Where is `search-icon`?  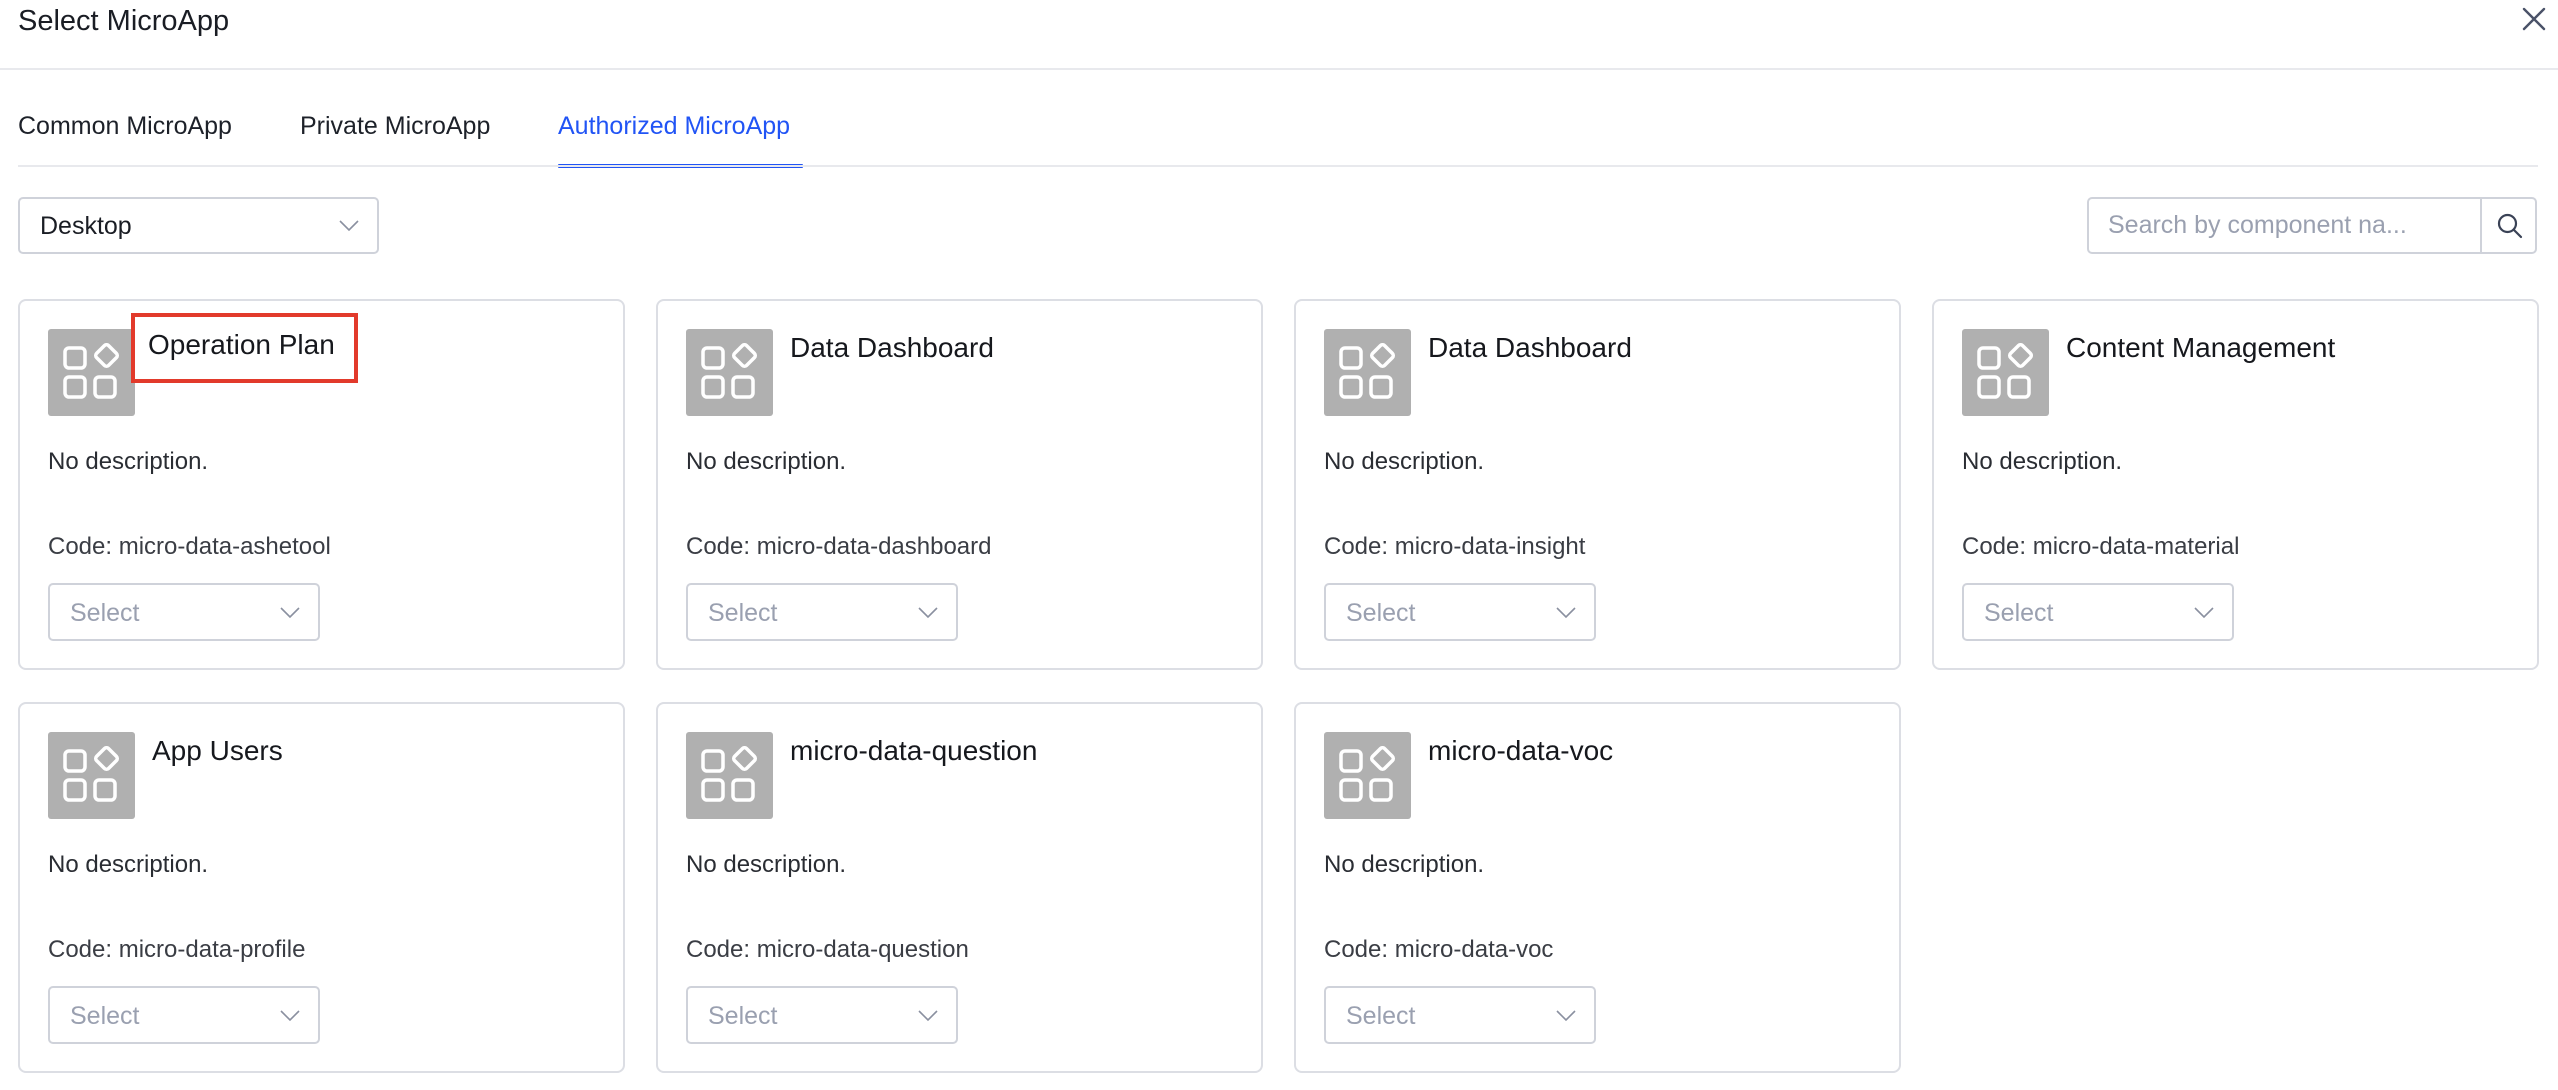 search-icon is located at coordinates (2510, 226).